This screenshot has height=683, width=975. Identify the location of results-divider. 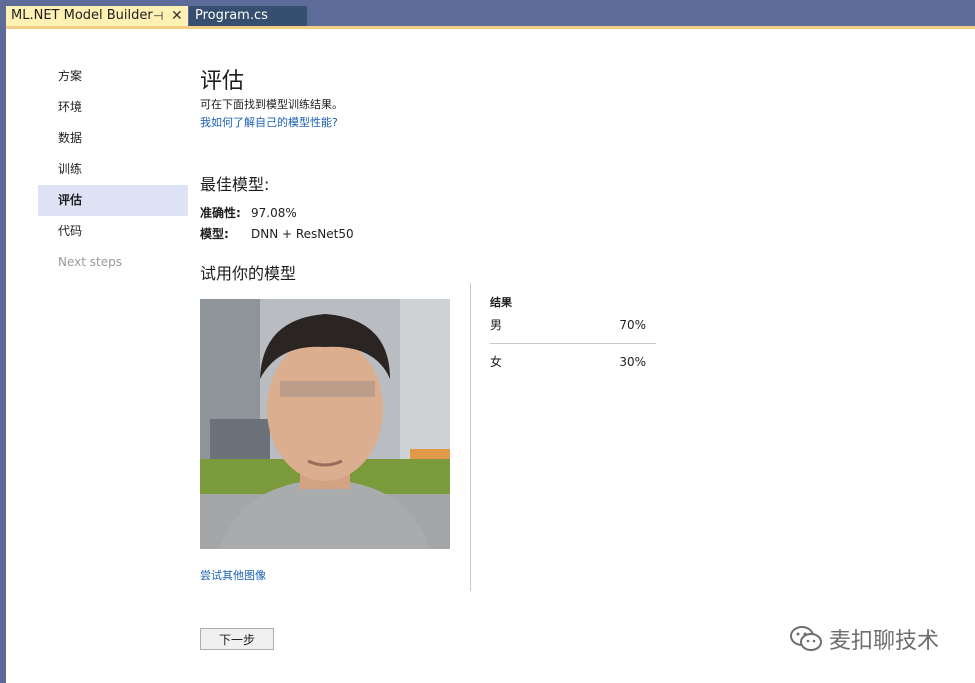
(470, 437).